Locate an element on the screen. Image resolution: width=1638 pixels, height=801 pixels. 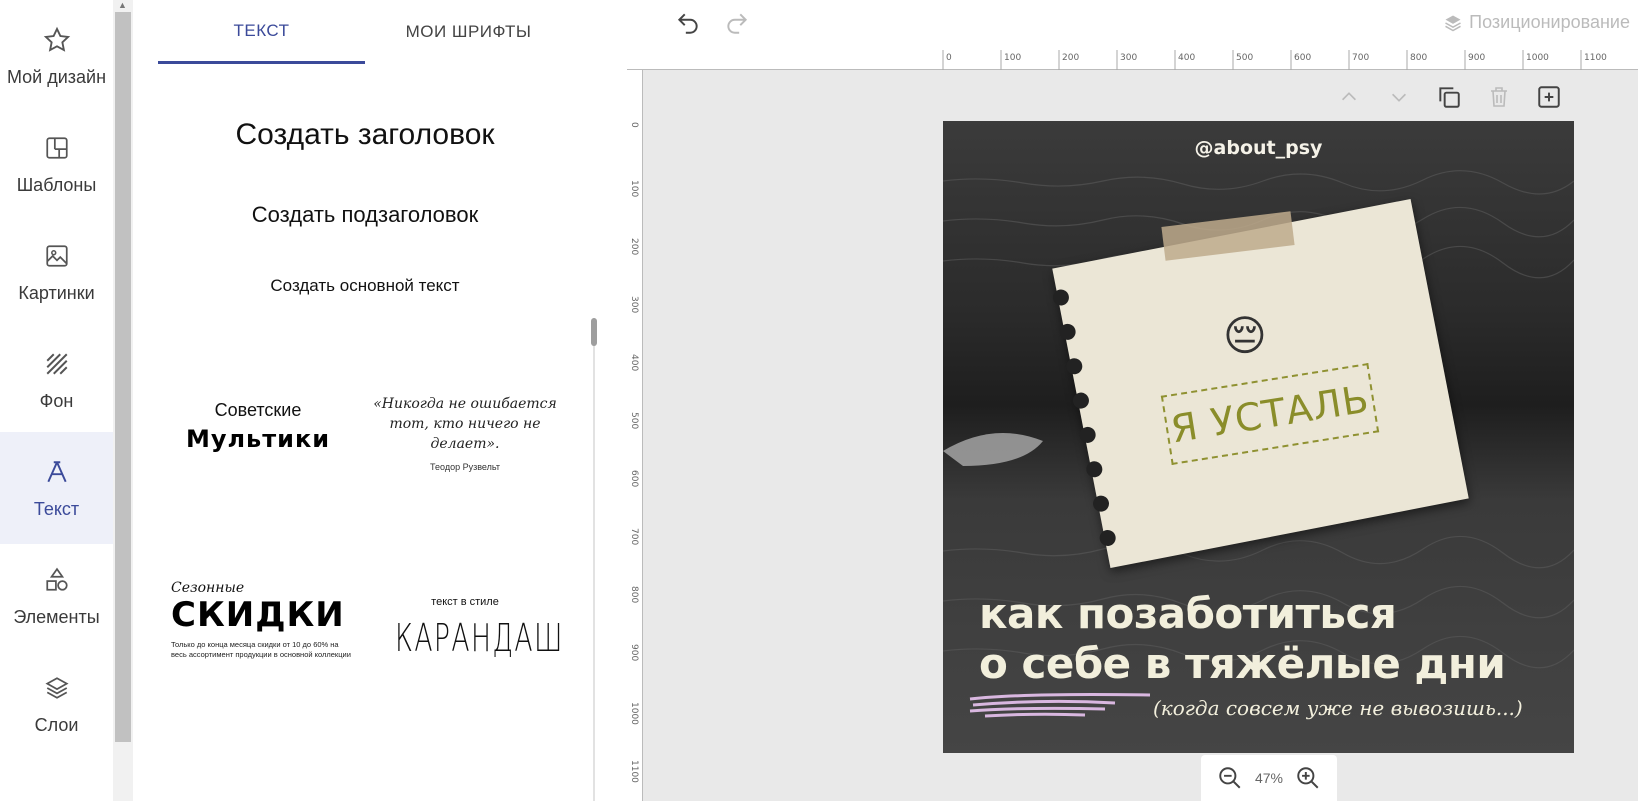
design-headline: как позаботиться о себе в тяжёлые дни is located at coordinates (1242, 639).